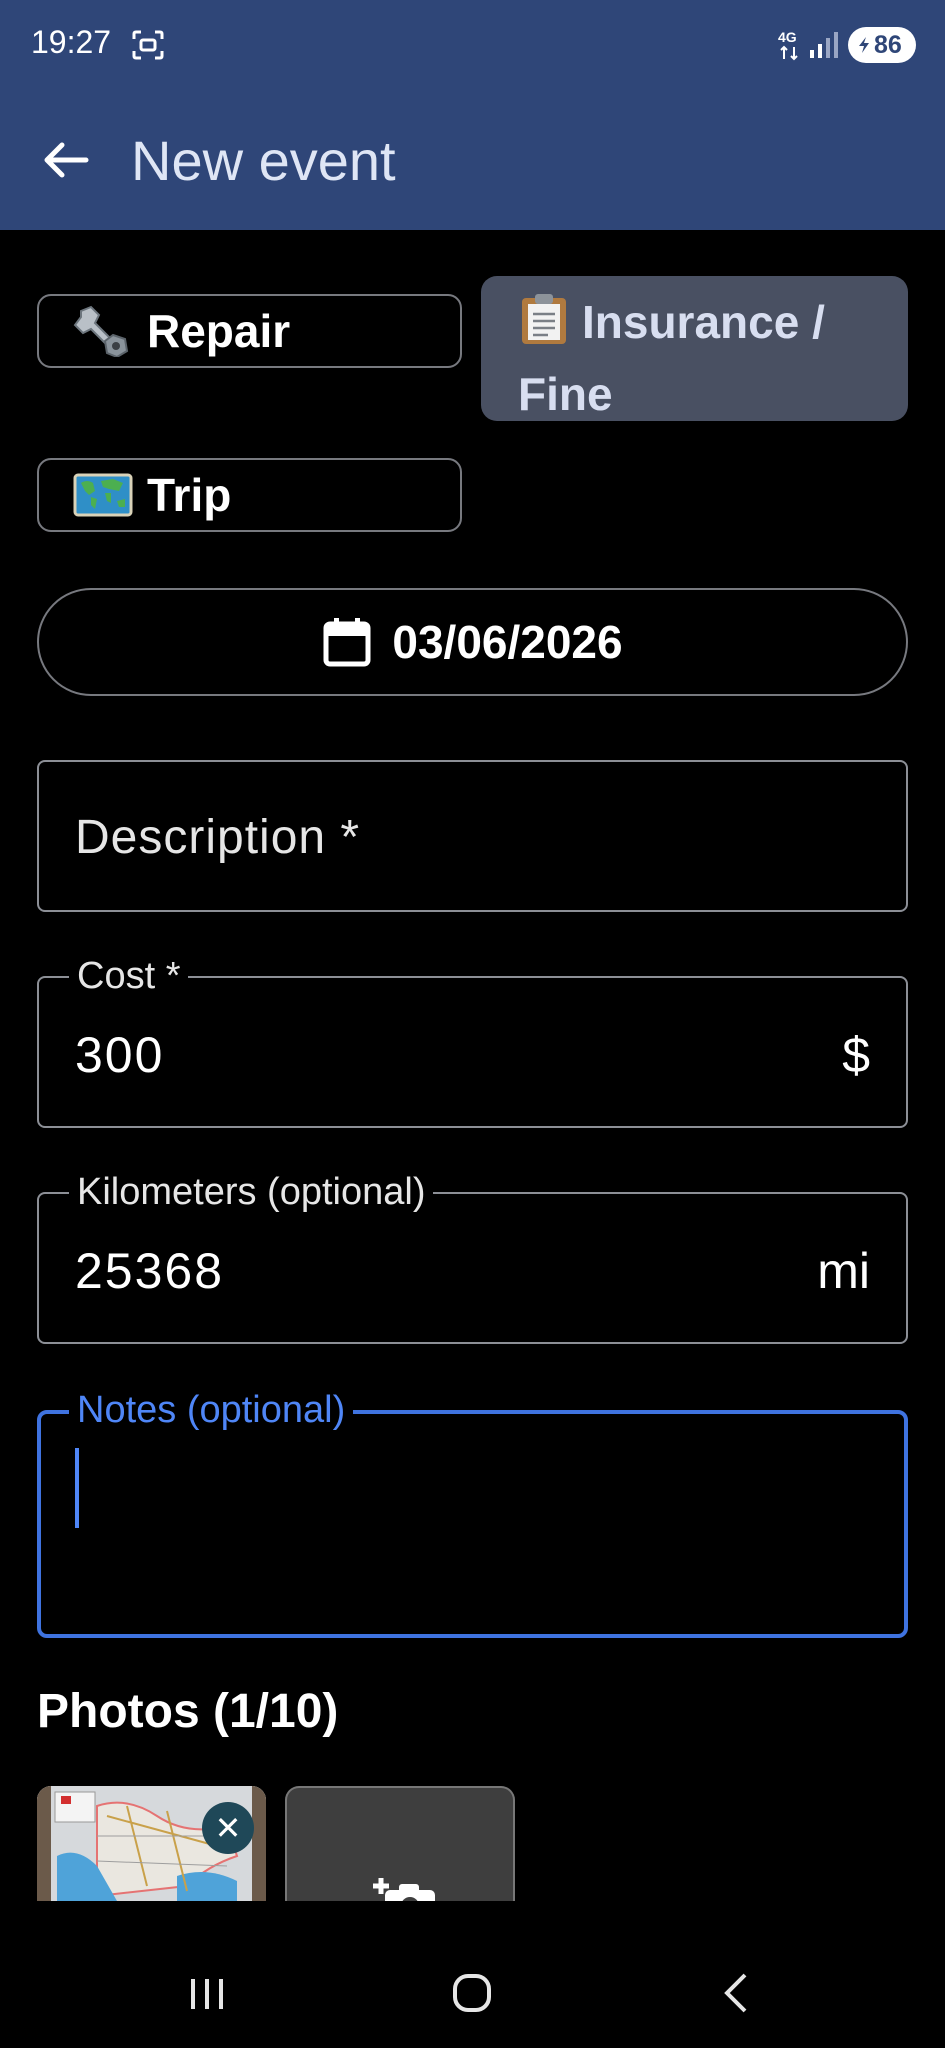 Image resolution: width=945 pixels, height=2048 pixels. Describe the element at coordinates (129, 976) in the screenshot. I see `cost-label: Cost *` at that location.